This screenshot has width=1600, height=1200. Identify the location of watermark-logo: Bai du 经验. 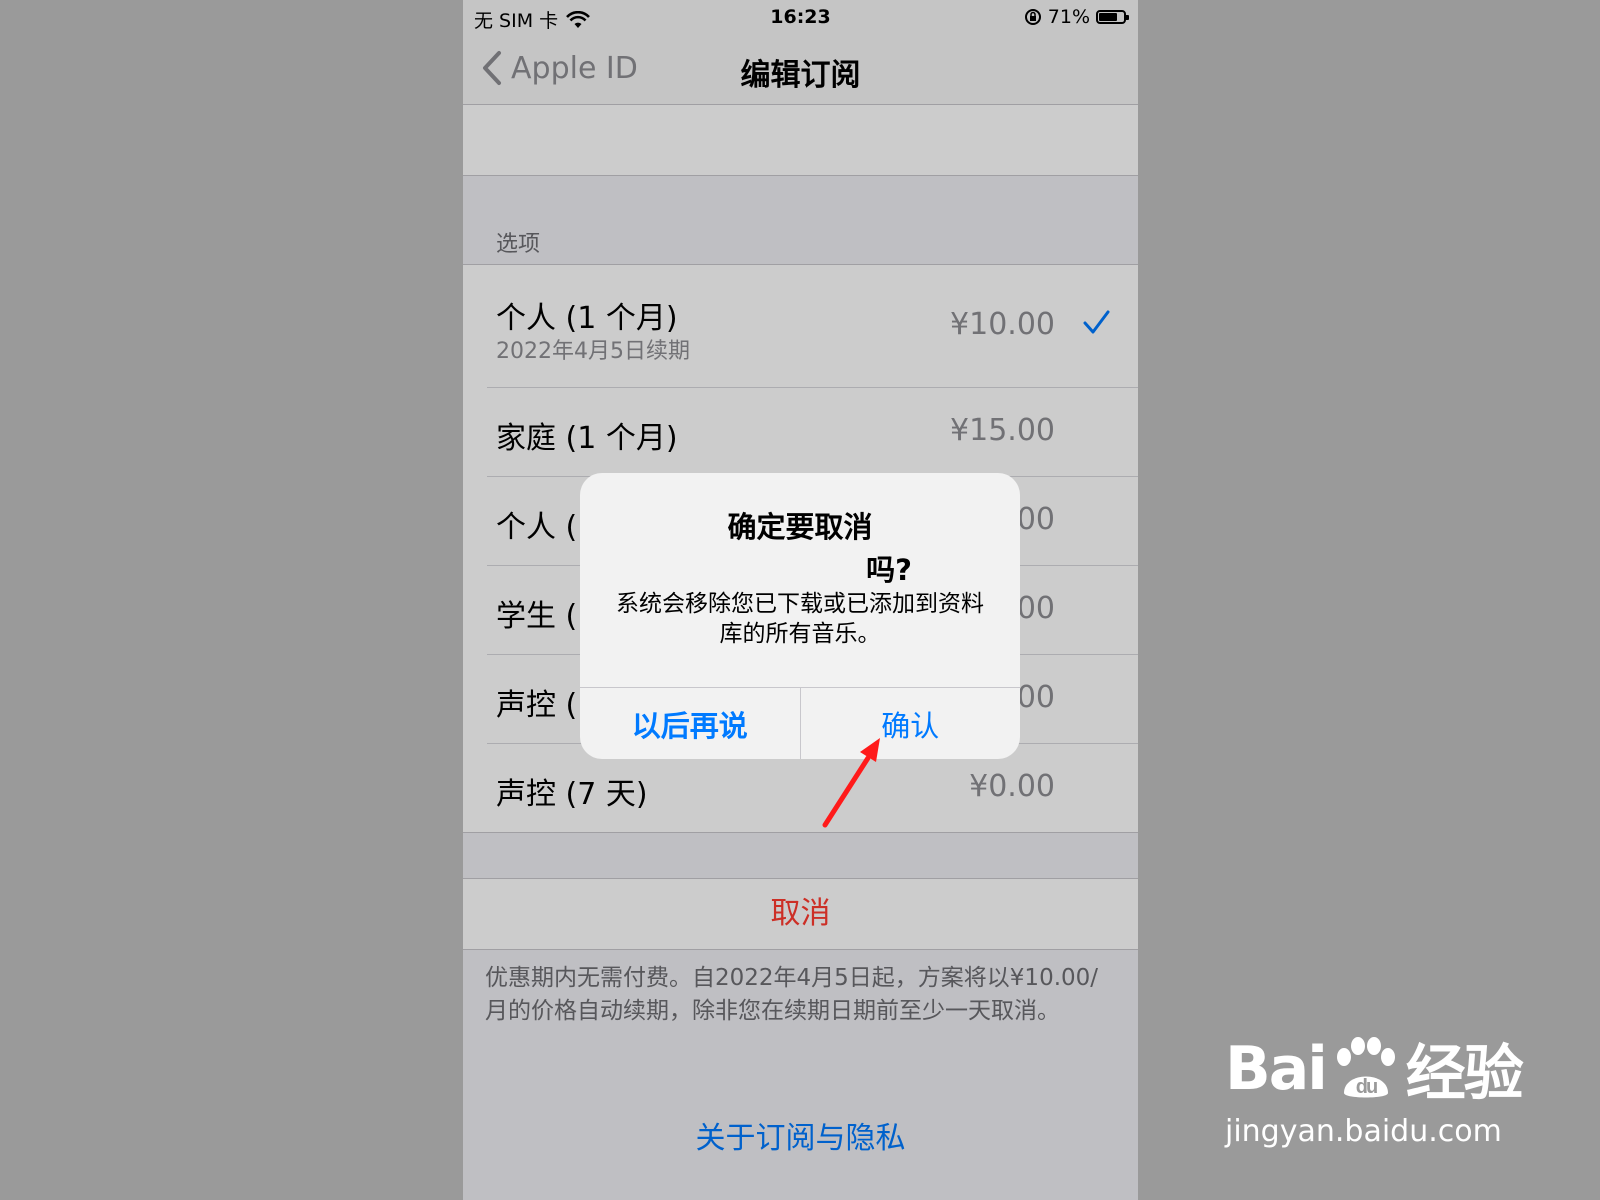
(1375, 1068).